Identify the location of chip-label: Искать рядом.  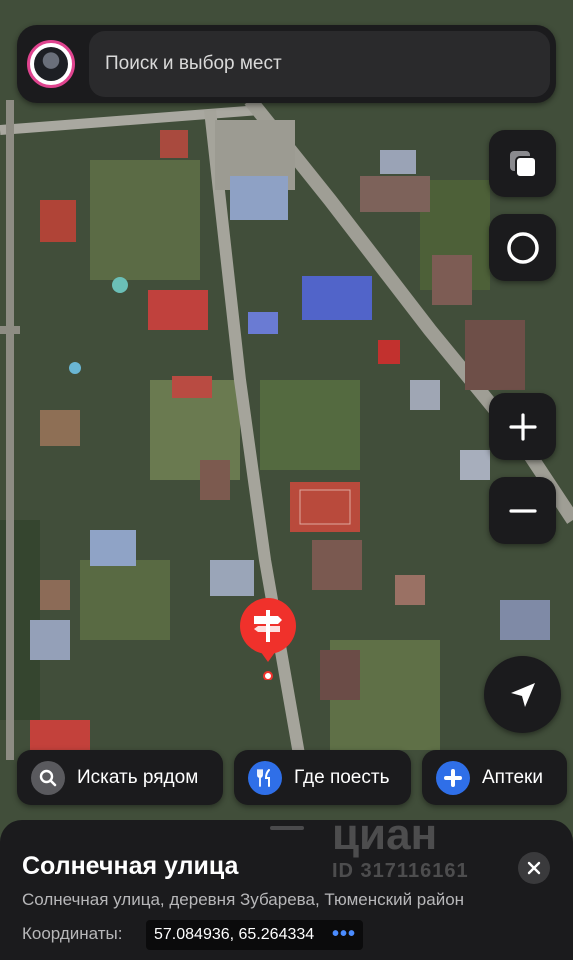
(138, 777).